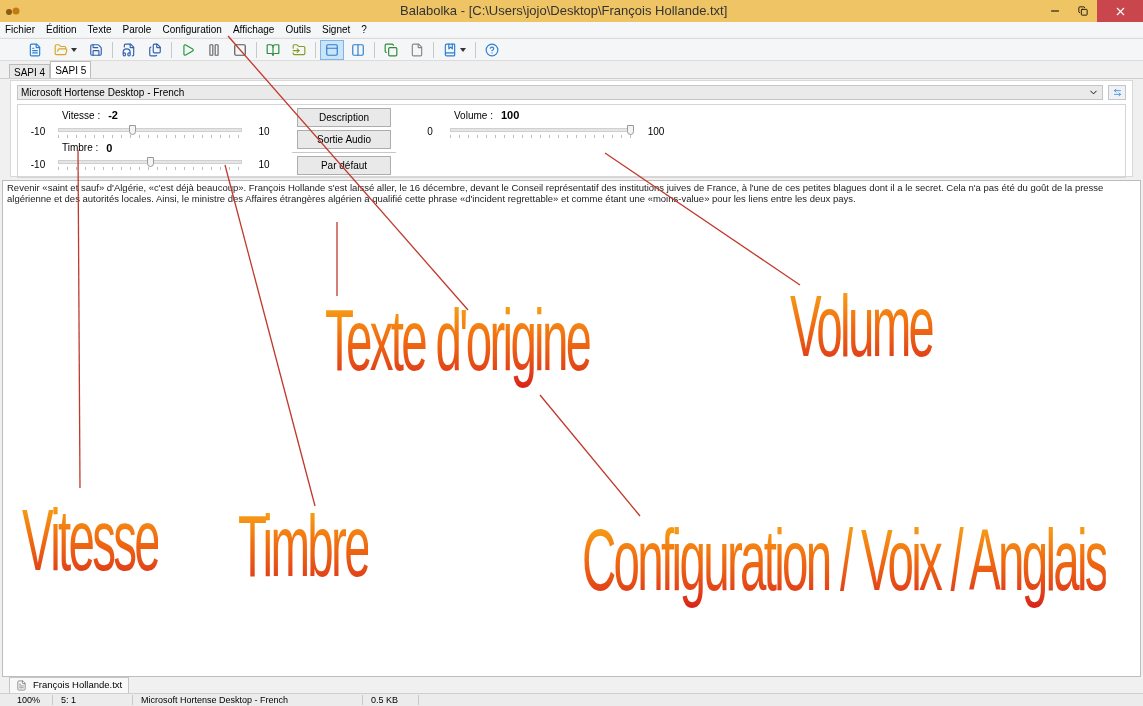  I want to click on status-field: Microsoft Hortense Desktop - French, so click(248, 700).